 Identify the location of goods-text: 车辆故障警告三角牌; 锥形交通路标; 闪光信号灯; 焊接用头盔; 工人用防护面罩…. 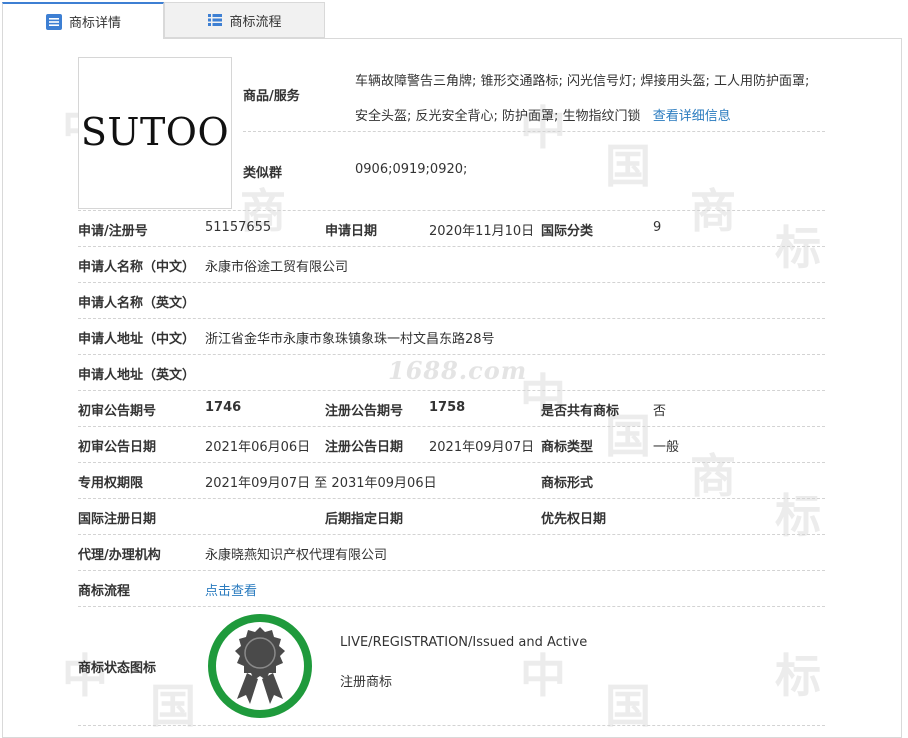
(582, 99).